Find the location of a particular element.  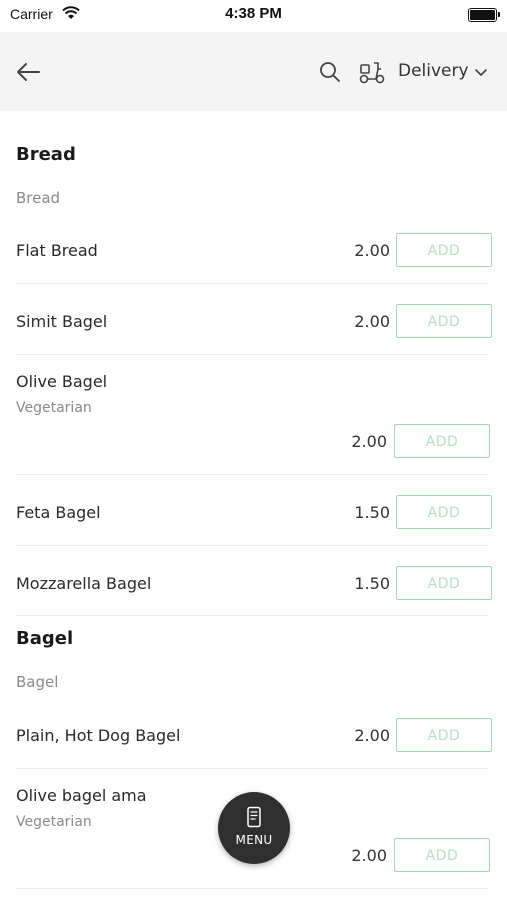

menu-fab-button: MENU is located at coordinates (254, 828).